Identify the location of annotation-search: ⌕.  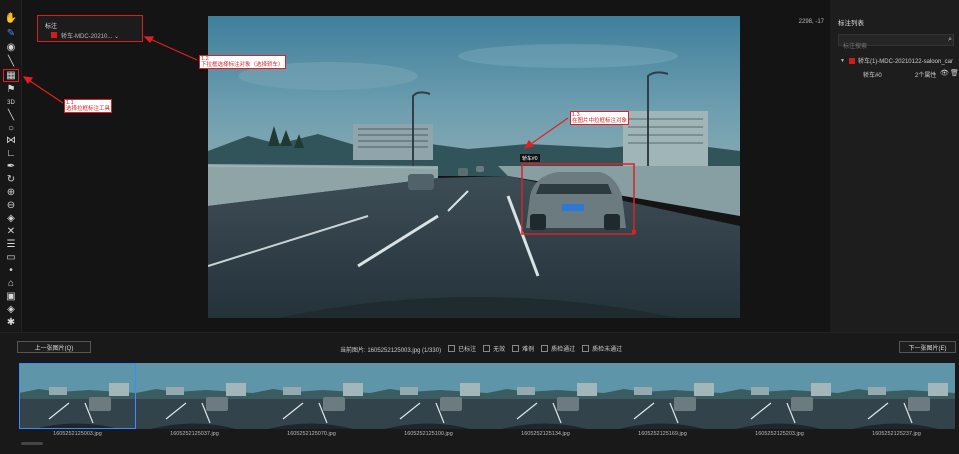
(896, 43).